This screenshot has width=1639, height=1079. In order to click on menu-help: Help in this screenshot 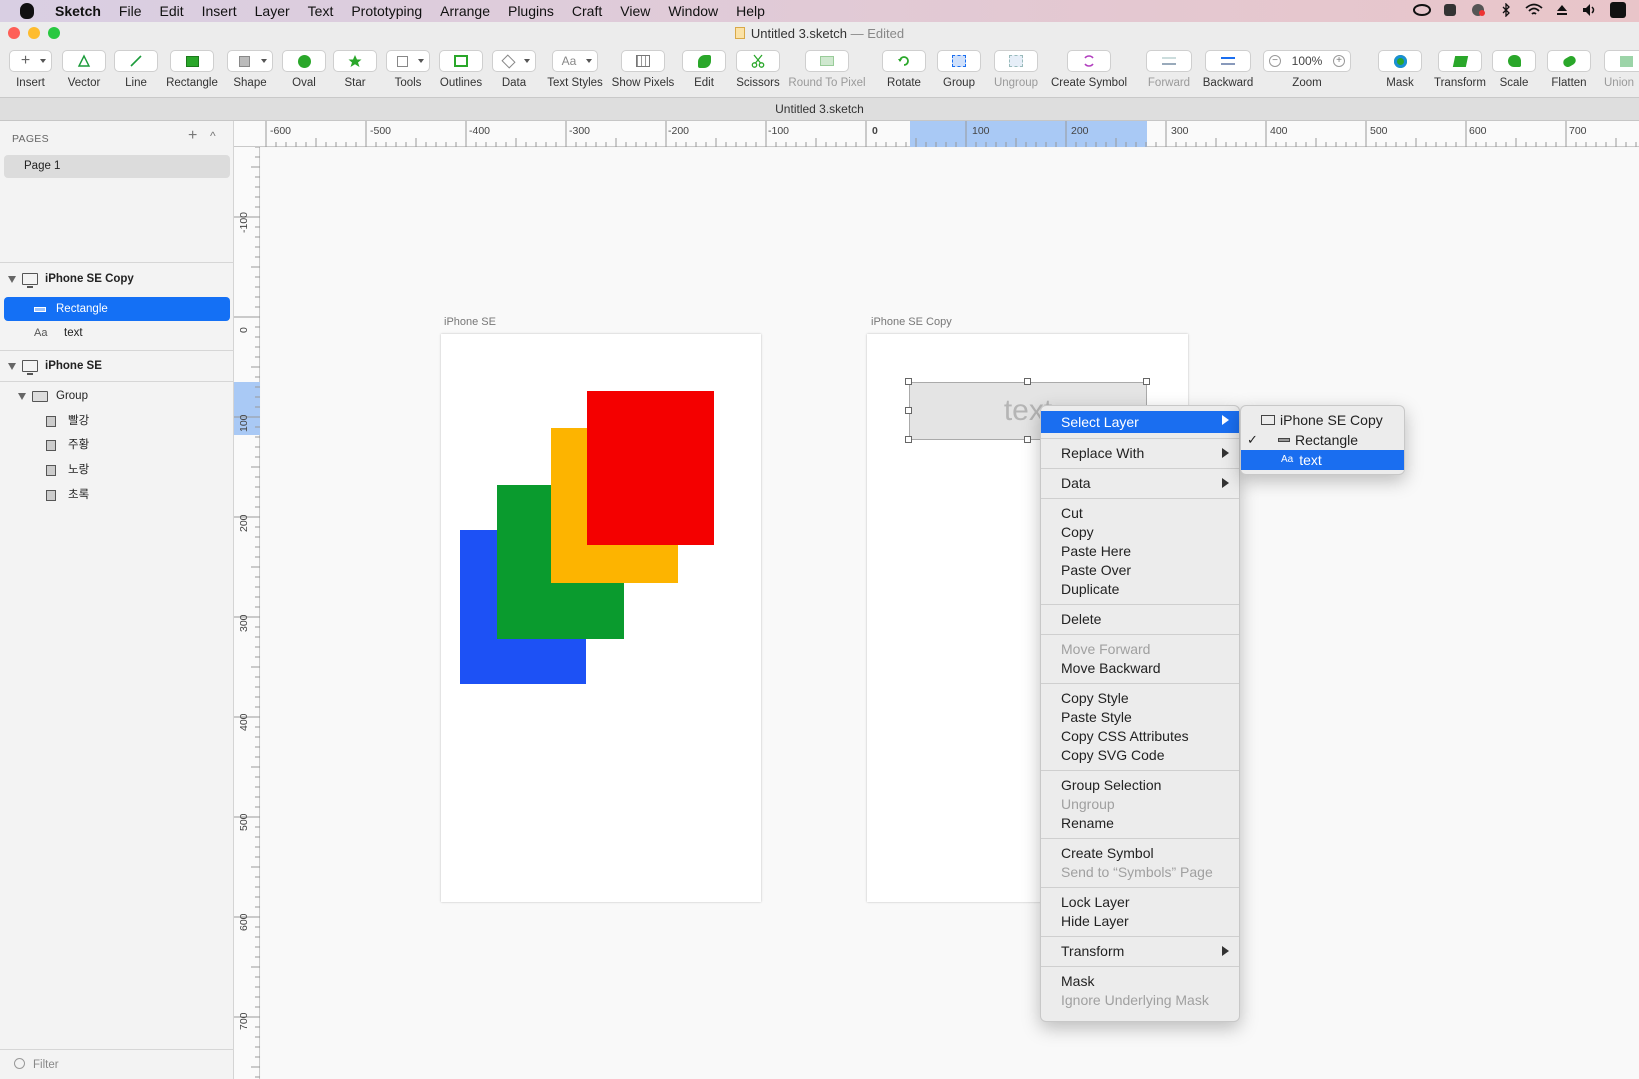, I will do `click(750, 11)`.